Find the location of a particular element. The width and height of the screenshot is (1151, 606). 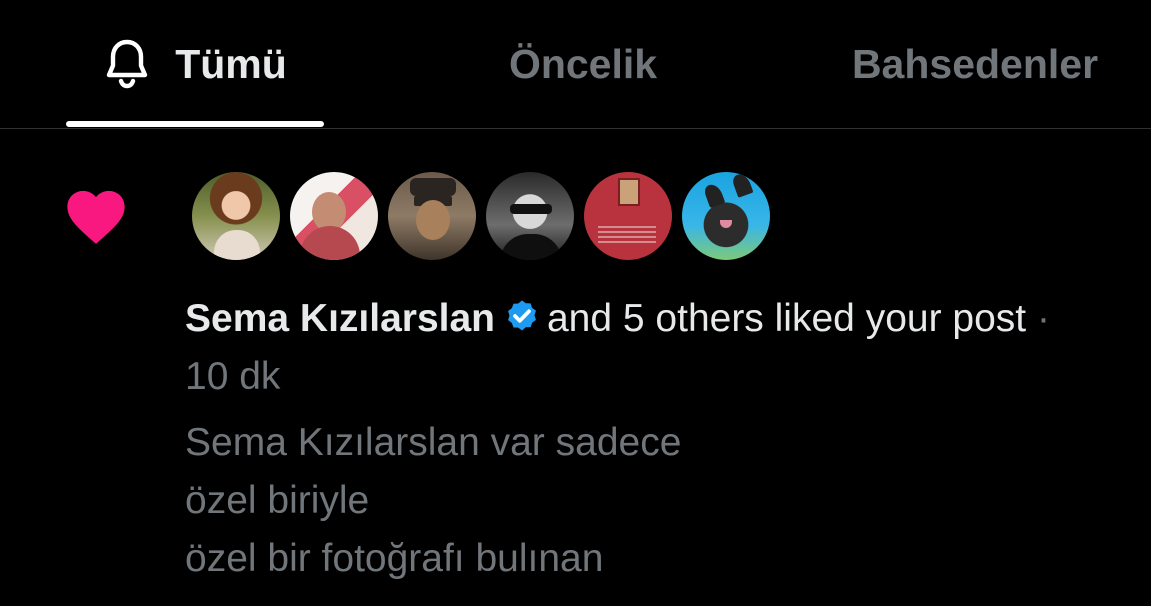

tab-mentions-label: Bahsedenler is located at coordinates (975, 63).